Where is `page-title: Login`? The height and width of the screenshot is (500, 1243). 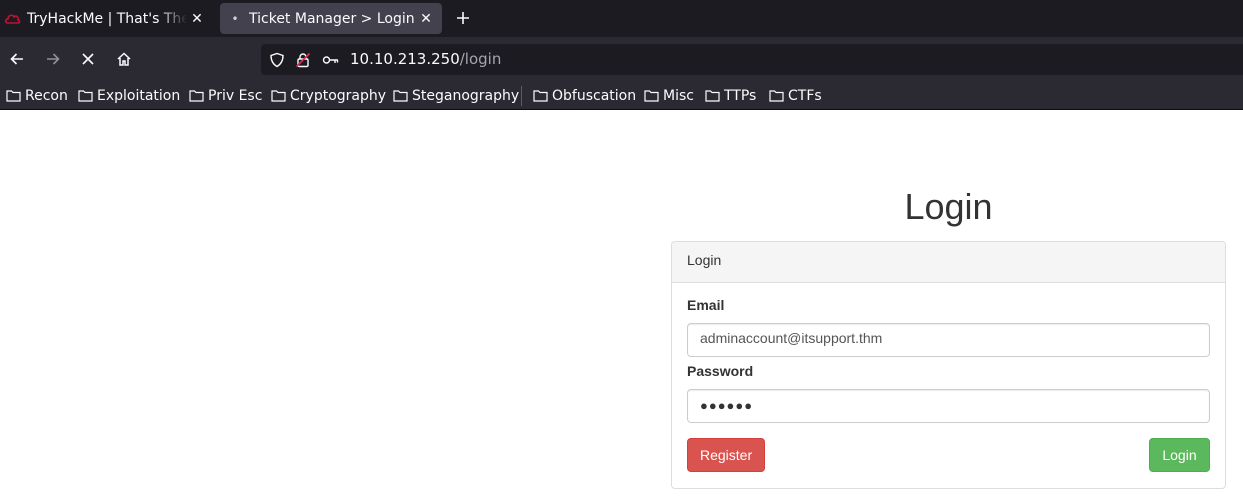 page-title: Login is located at coordinates (948, 206).